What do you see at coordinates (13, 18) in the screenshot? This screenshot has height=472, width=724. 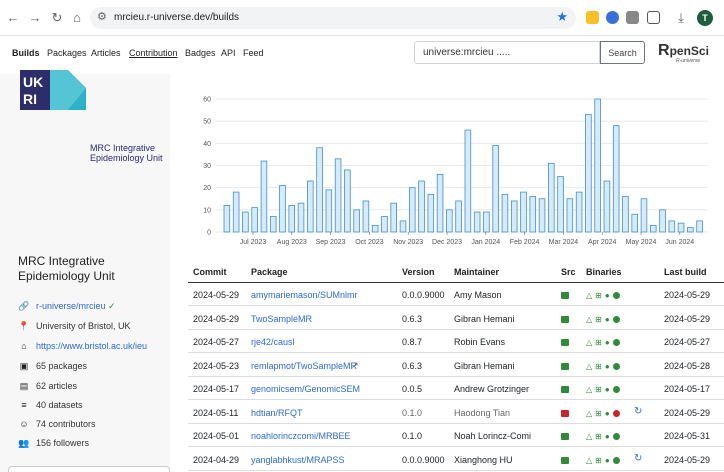 I see `back-icon: ←` at bounding box center [13, 18].